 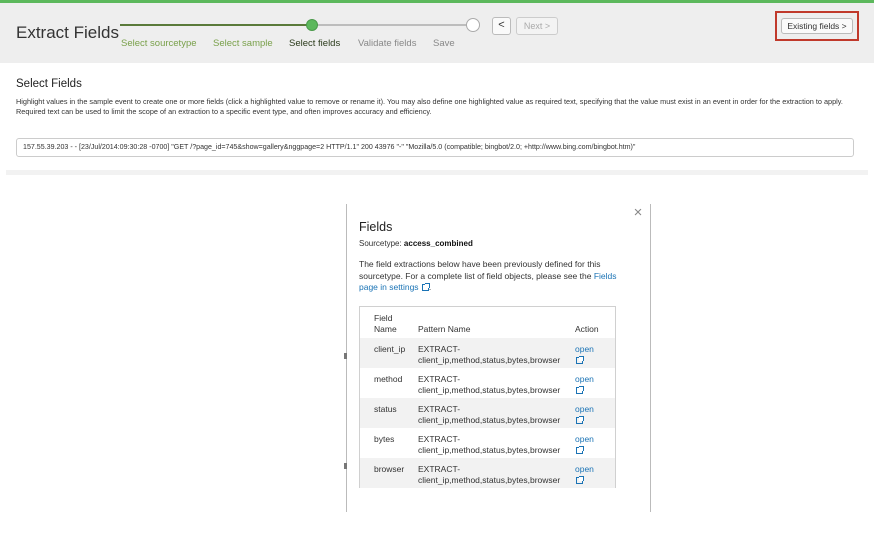 I want to click on sourcetype-value: access_combined, so click(x=438, y=243).